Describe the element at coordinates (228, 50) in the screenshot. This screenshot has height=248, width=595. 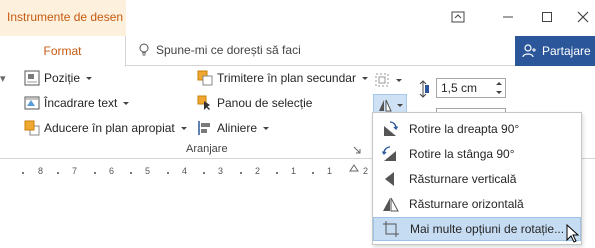
I see `tell-me-placeholder: Spune-mi ce dorești să faci` at that location.